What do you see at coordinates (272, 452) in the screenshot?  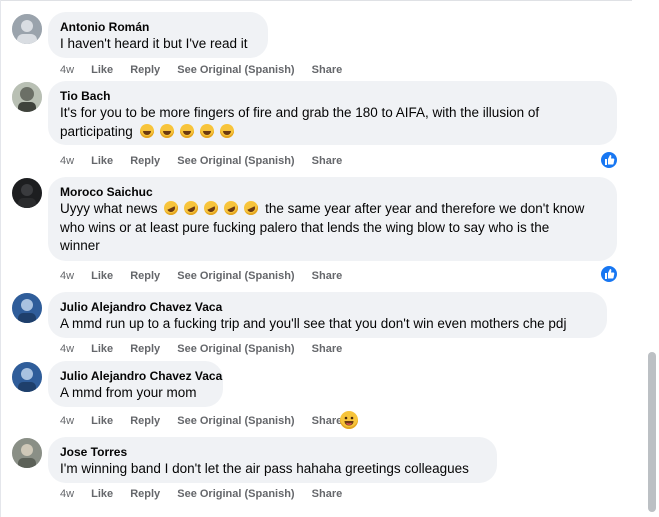 I see `comment-author: Jose Torres` at bounding box center [272, 452].